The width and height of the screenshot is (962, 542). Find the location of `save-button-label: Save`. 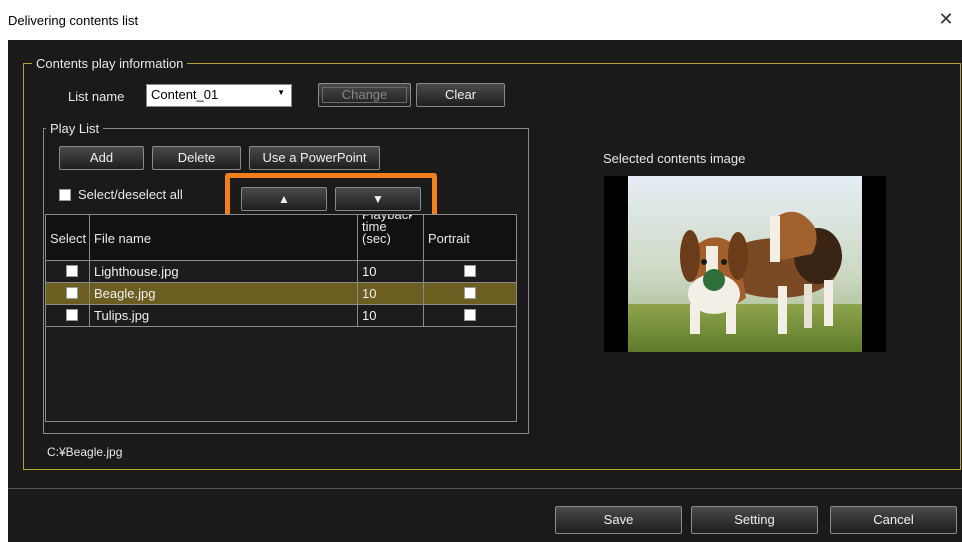

save-button-label: Save is located at coordinates (618, 519).